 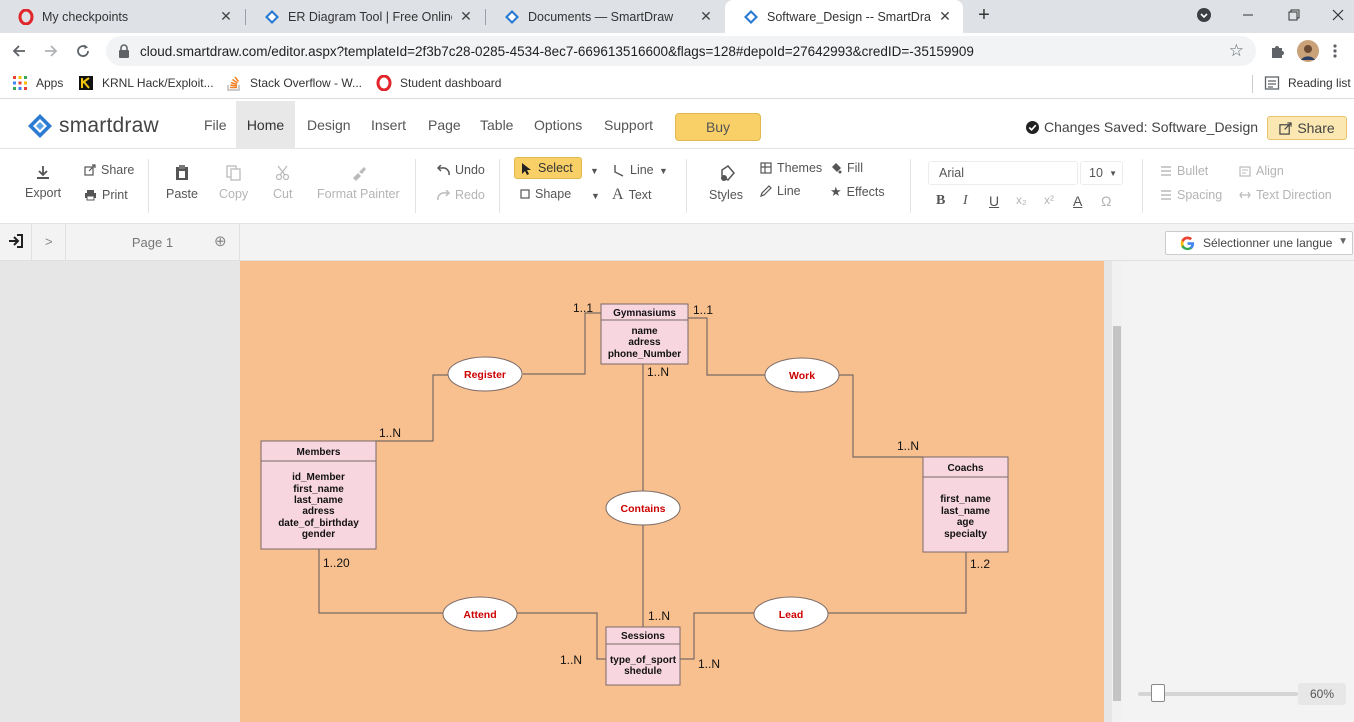 I want to click on themes-button: Themes, so click(x=791, y=168).